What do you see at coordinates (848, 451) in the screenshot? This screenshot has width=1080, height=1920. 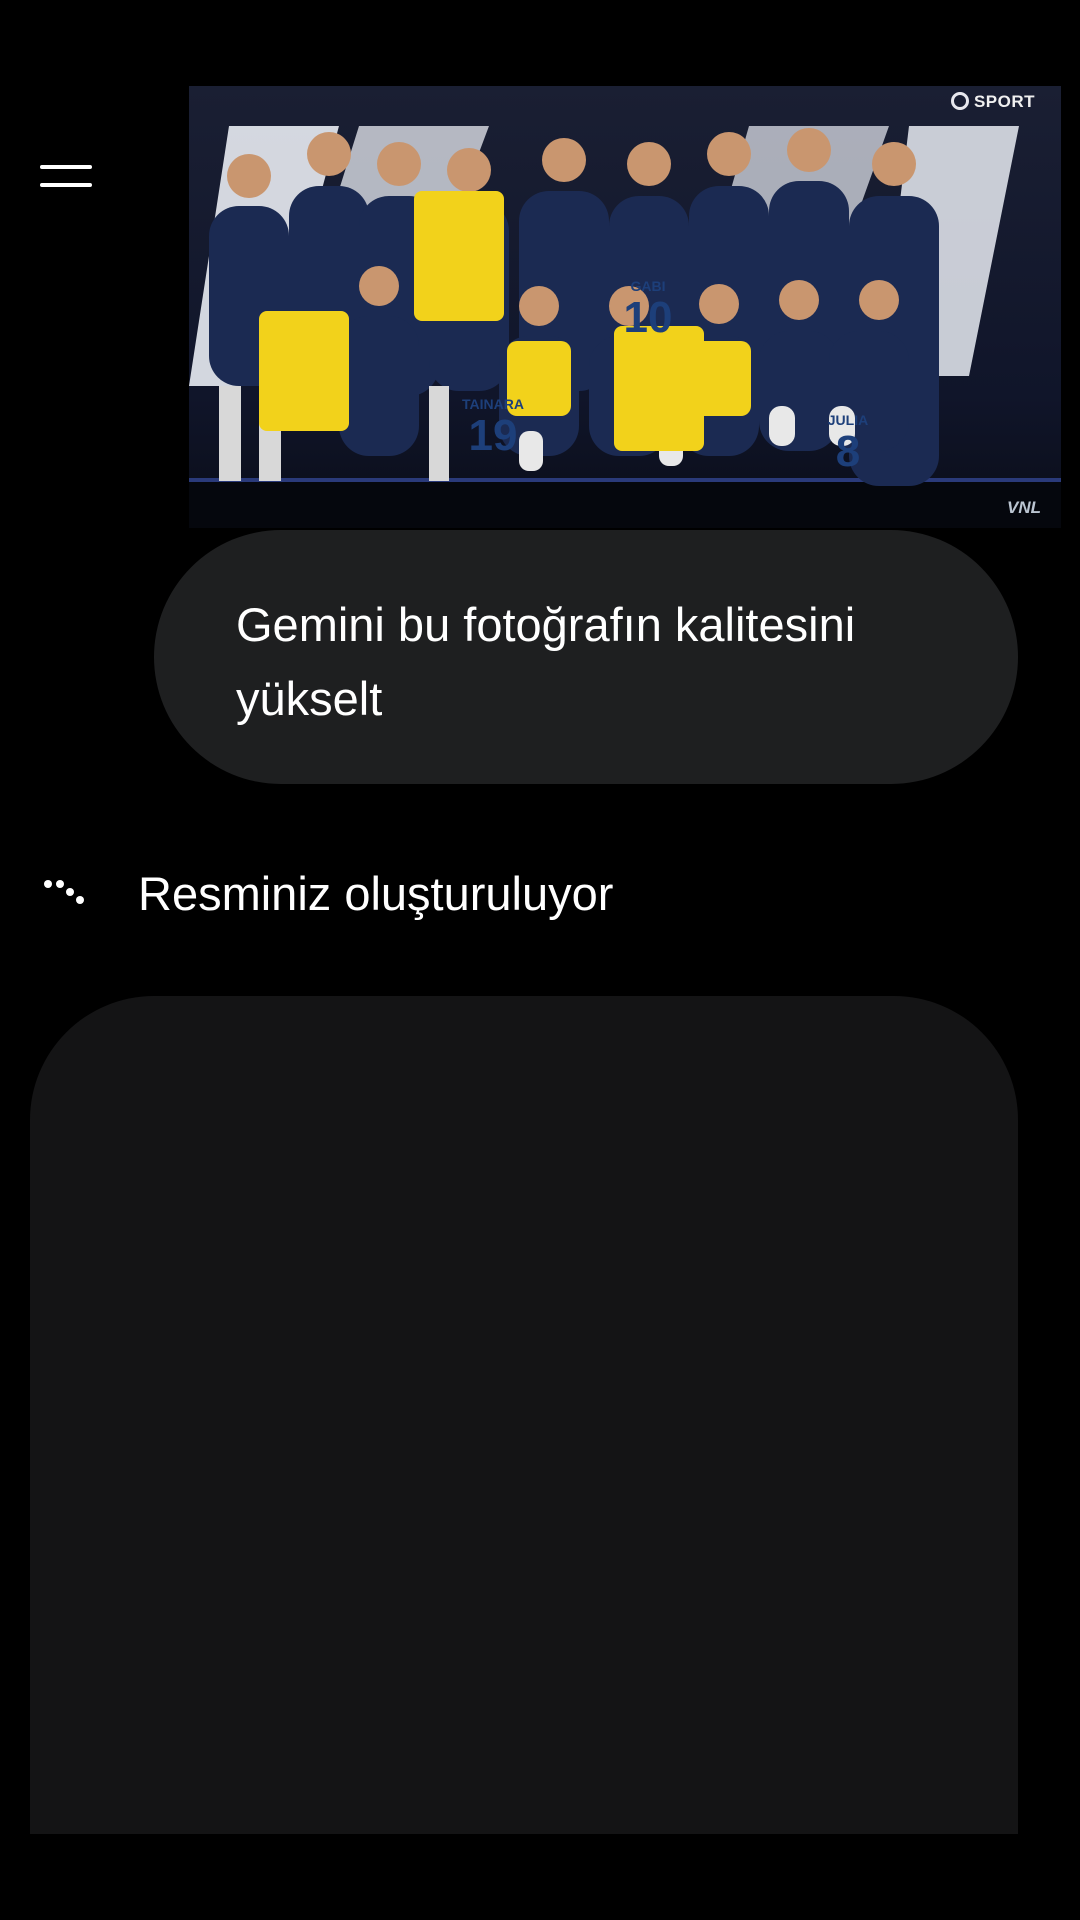 I see `jersey-number: 8` at bounding box center [848, 451].